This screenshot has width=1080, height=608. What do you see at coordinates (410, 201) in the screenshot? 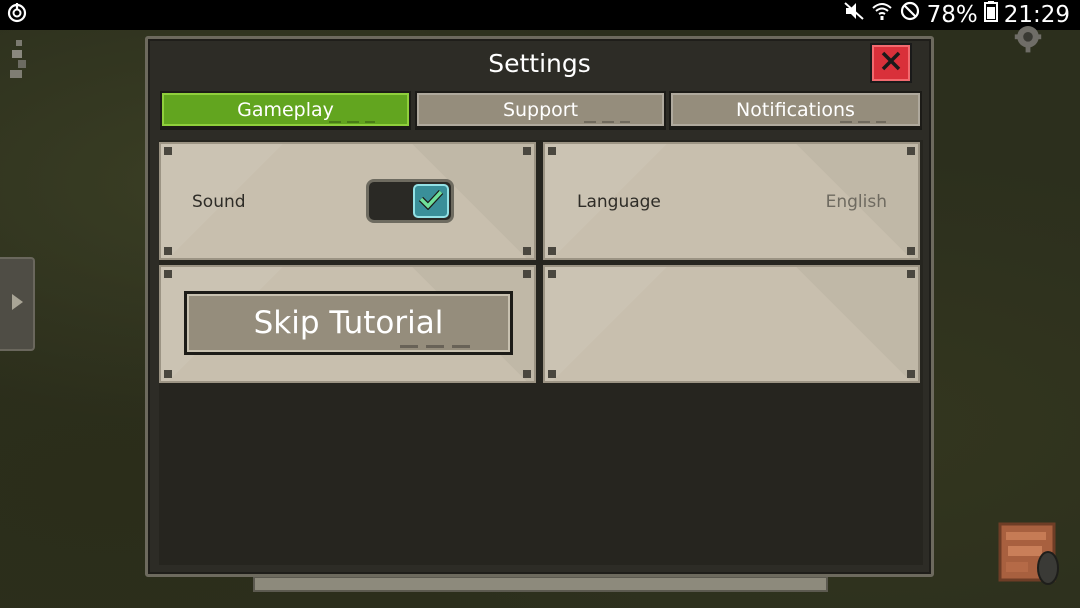
I see `sound-toggle` at bounding box center [410, 201].